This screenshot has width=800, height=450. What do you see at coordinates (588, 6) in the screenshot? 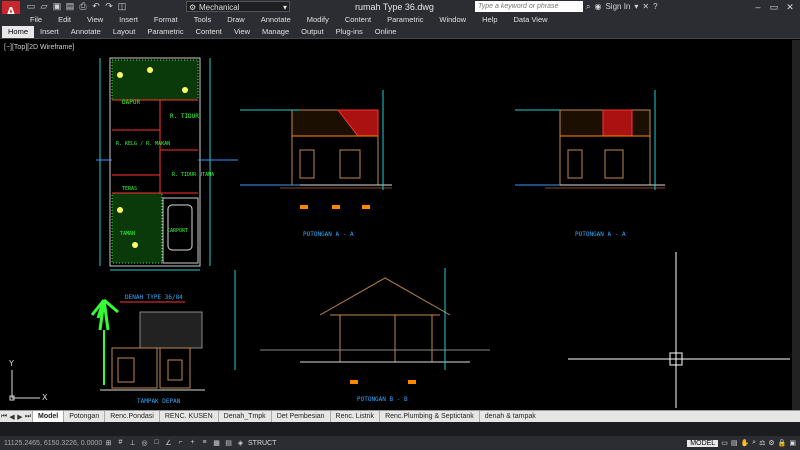
I see `search-icon: ⌕` at bounding box center [588, 6].